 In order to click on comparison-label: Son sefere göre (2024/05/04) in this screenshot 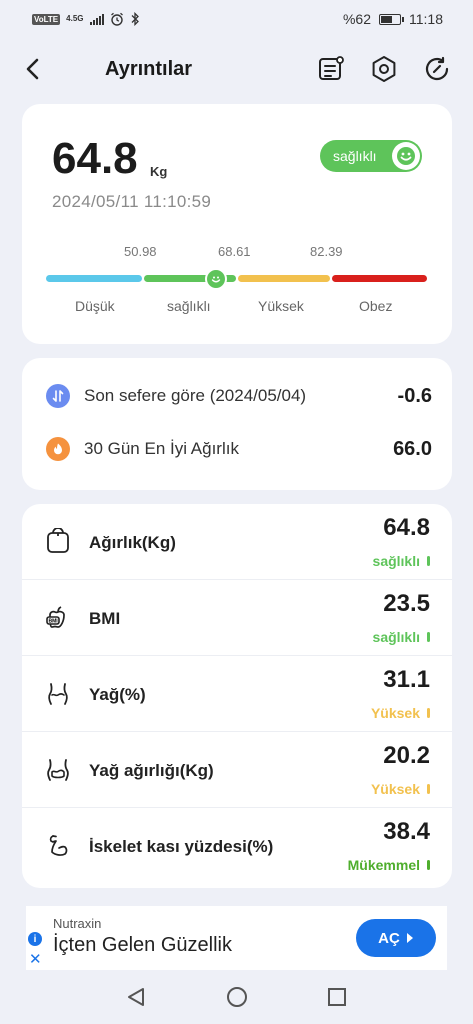, I will do `click(195, 395)`.